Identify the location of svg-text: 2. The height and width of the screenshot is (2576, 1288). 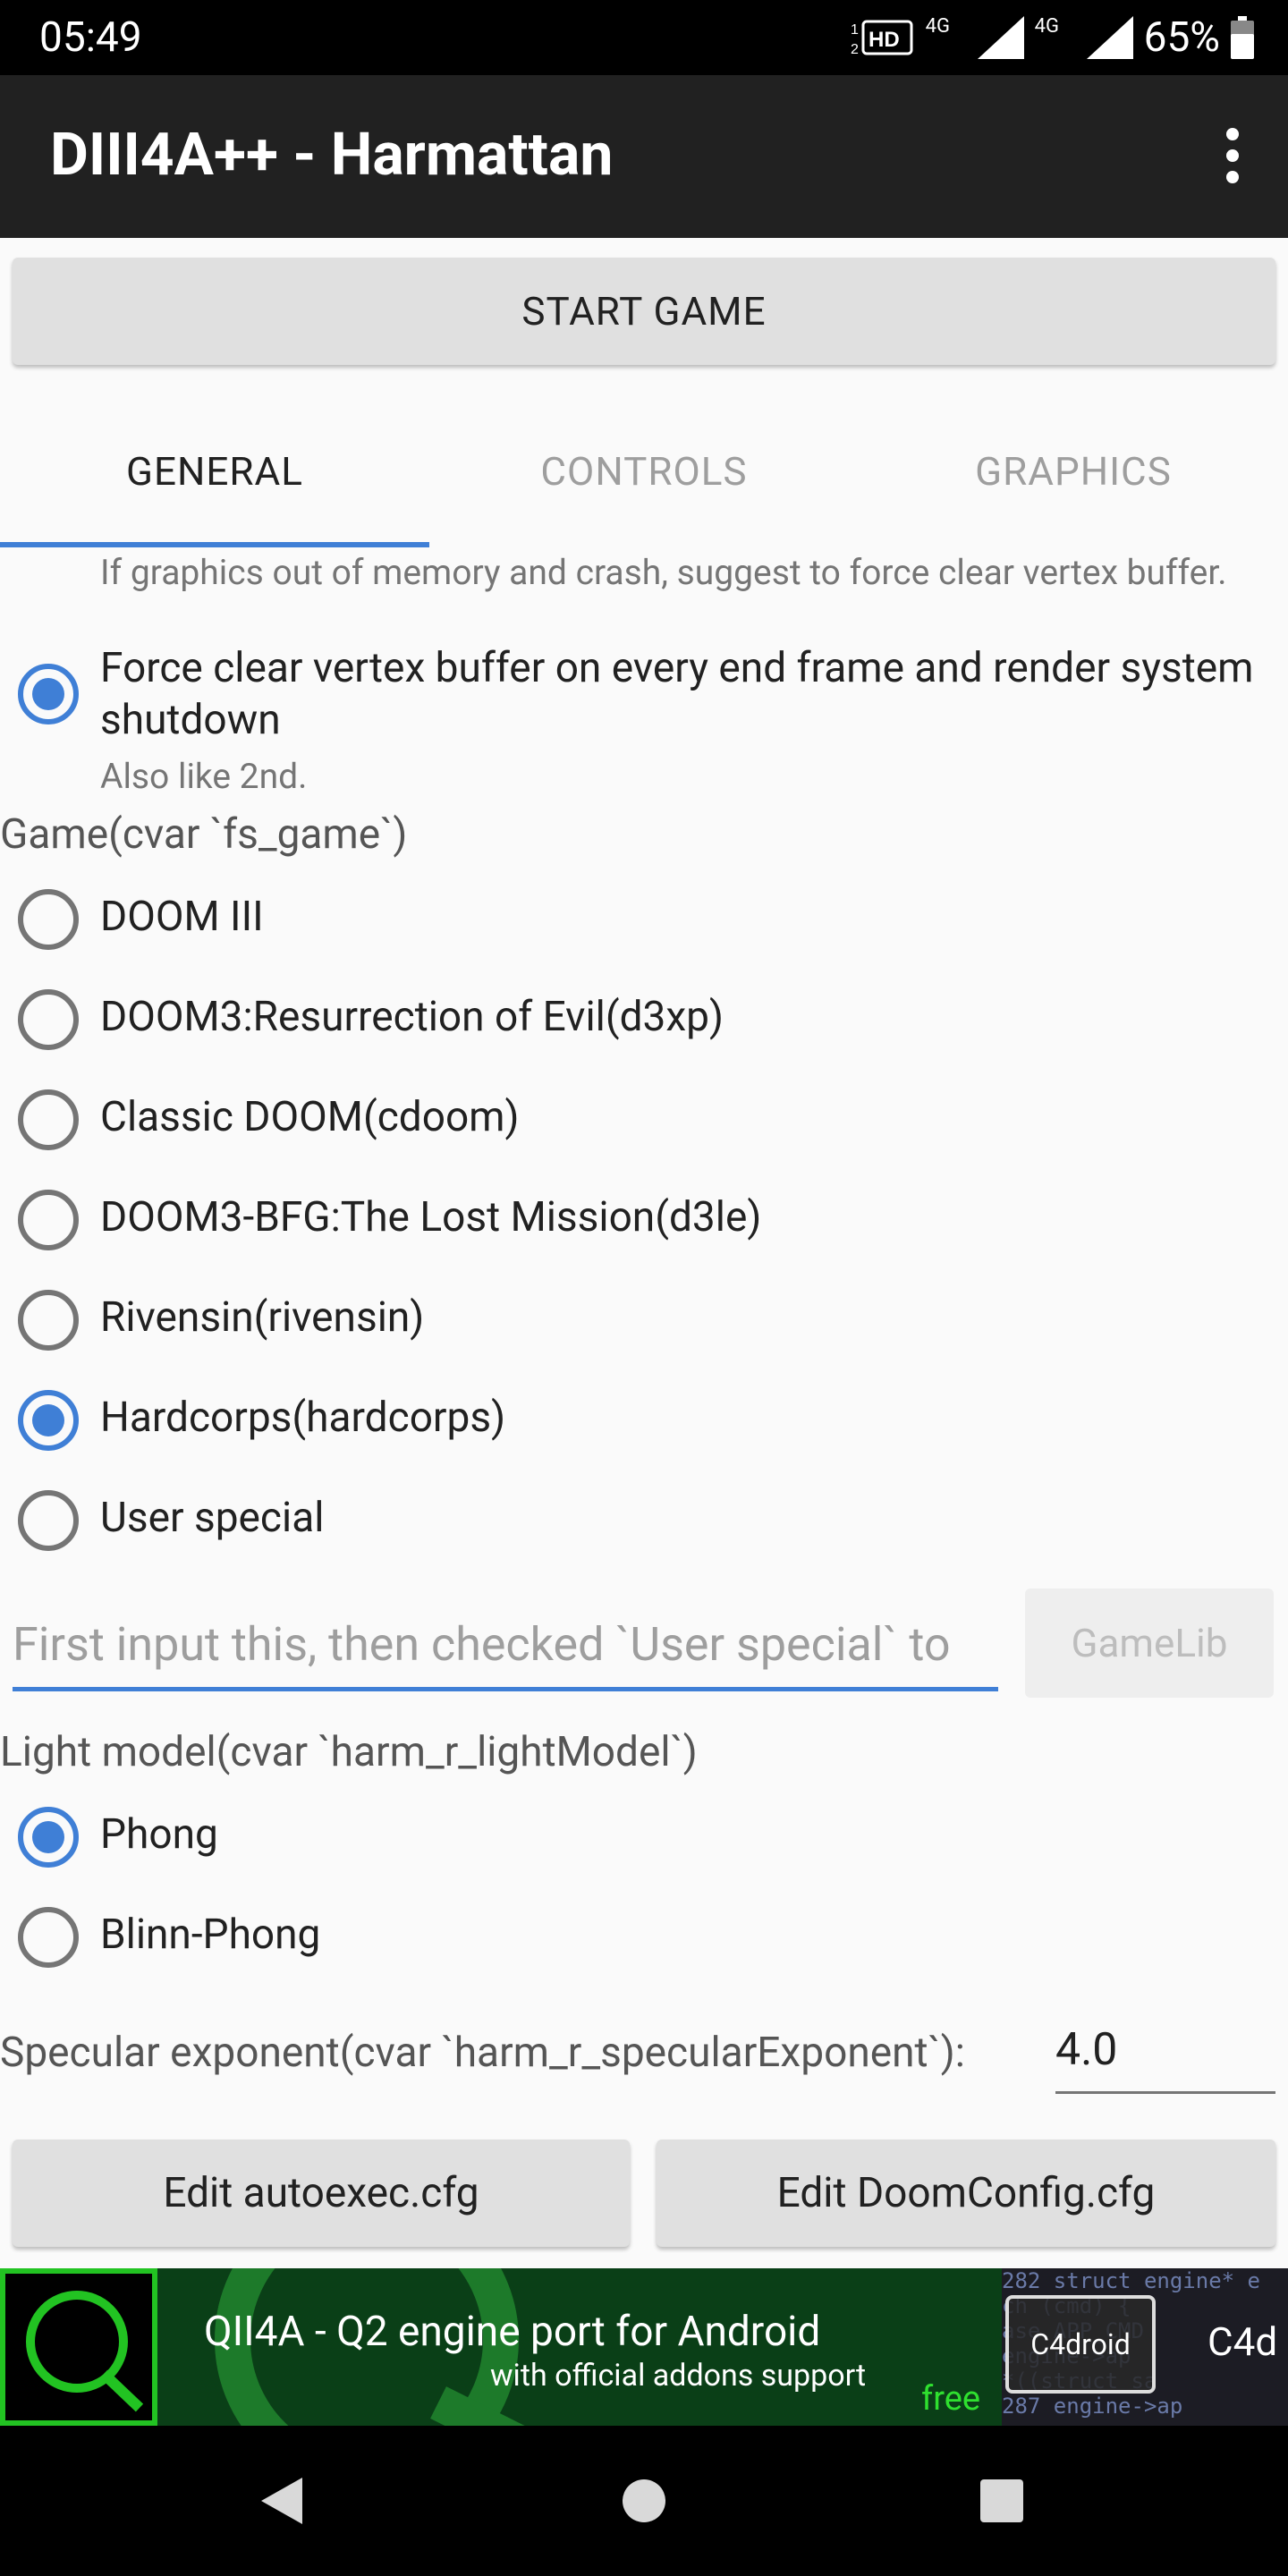
(855, 49).